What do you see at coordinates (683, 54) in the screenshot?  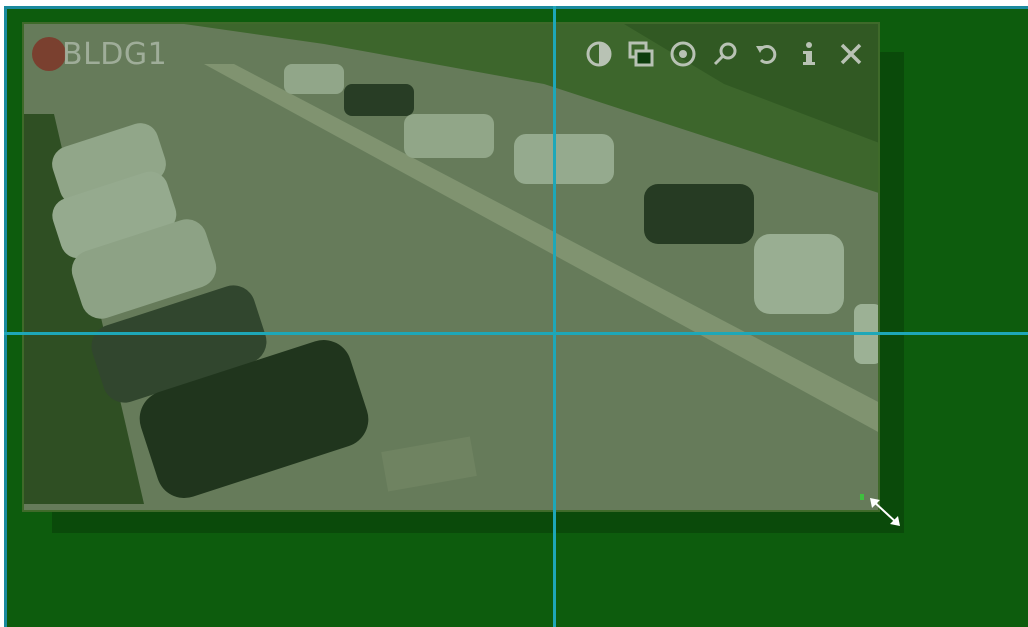 I see `target-icon` at bounding box center [683, 54].